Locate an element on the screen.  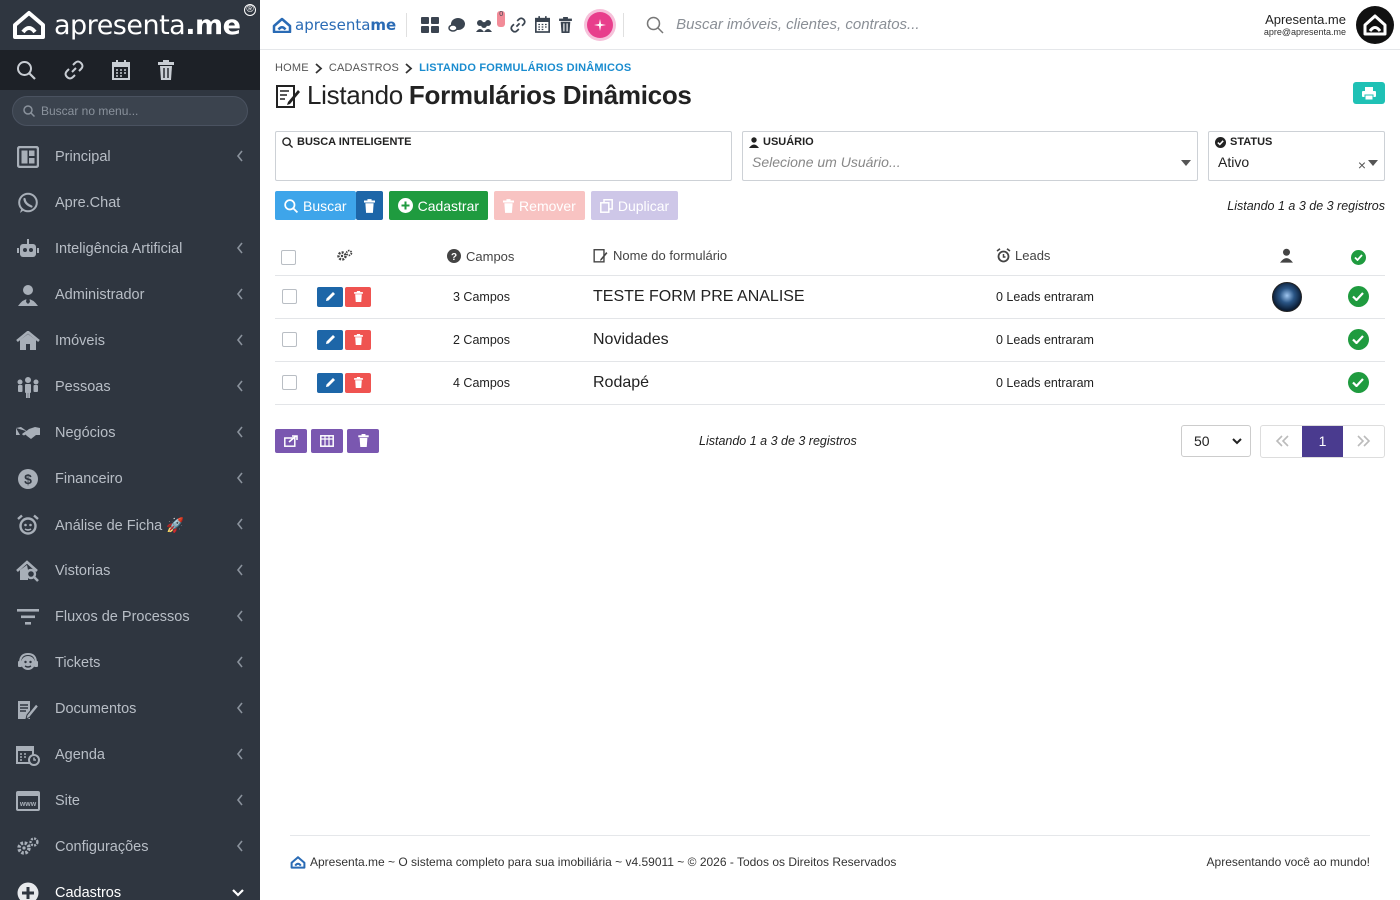
duplicate-button-label: Duplicar is located at coordinates (643, 205).